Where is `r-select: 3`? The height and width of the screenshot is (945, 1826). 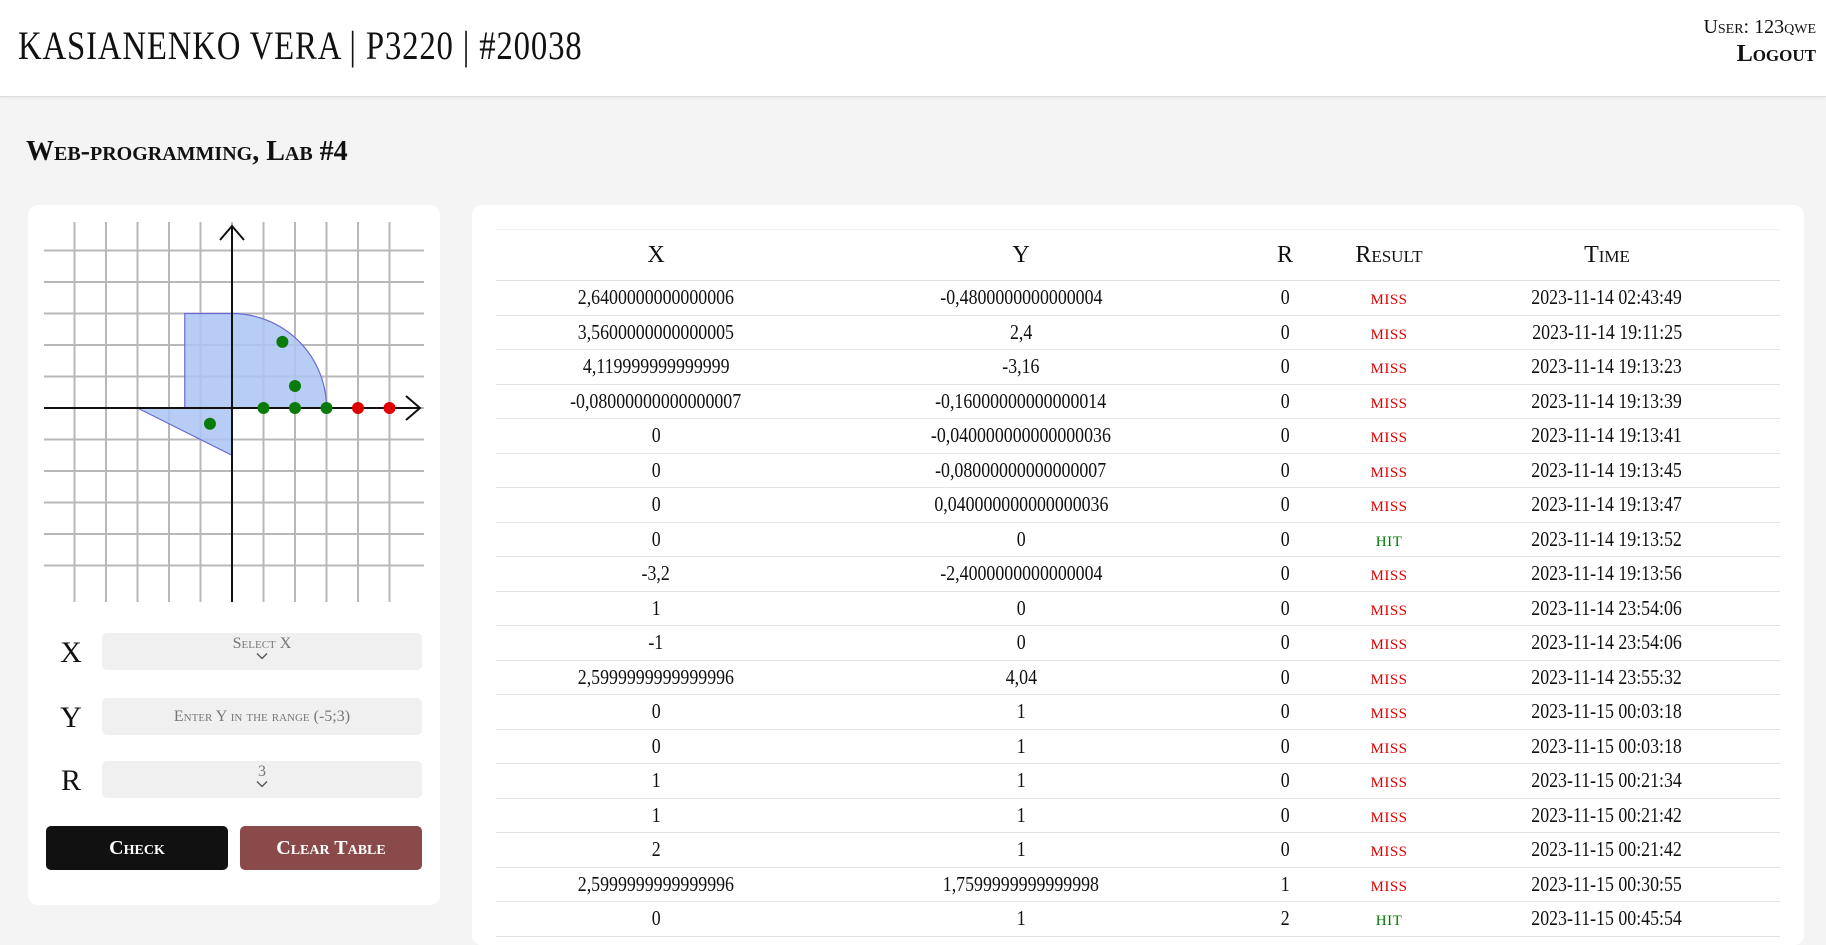
r-select: 3 is located at coordinates (262, 779).